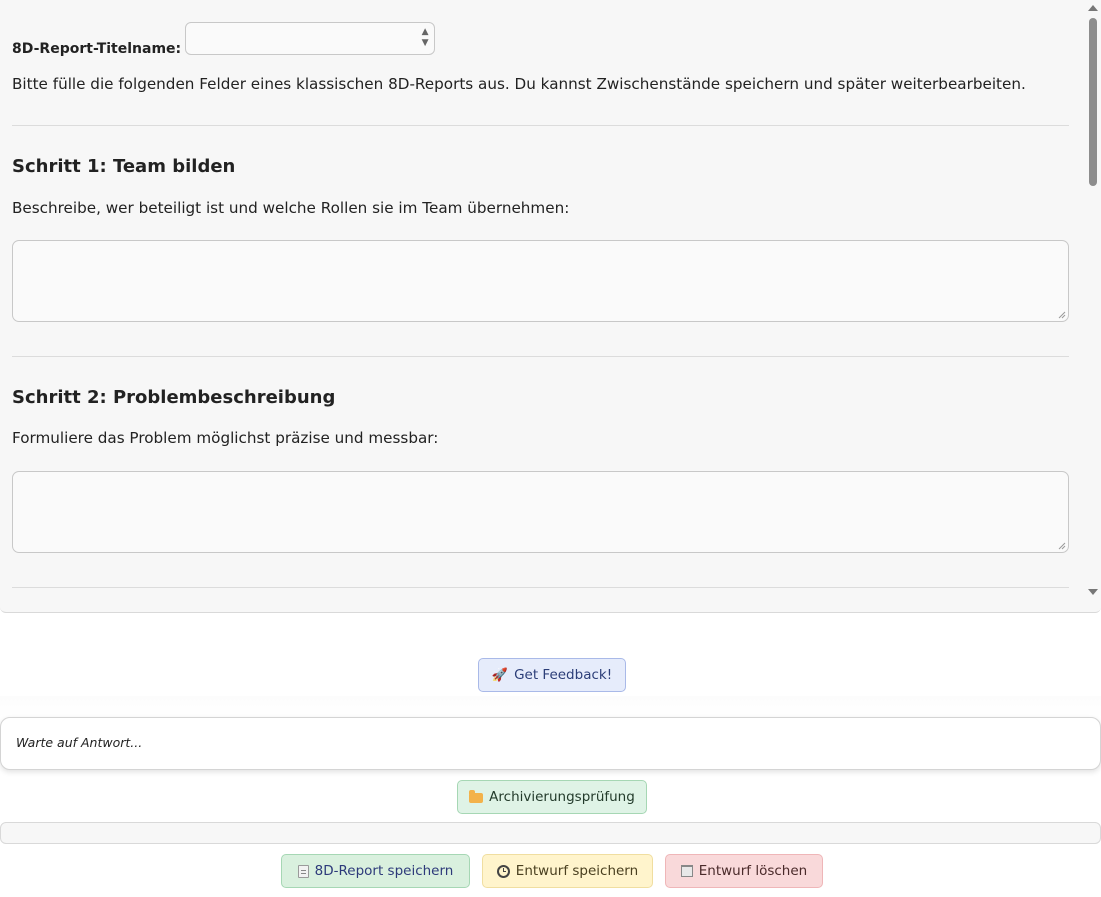 This screenshot has height=897, width=1101. What do you see at coordinates (303, 871) in the screenshot?
I see `document-icon` at bounding box center [303, 871].